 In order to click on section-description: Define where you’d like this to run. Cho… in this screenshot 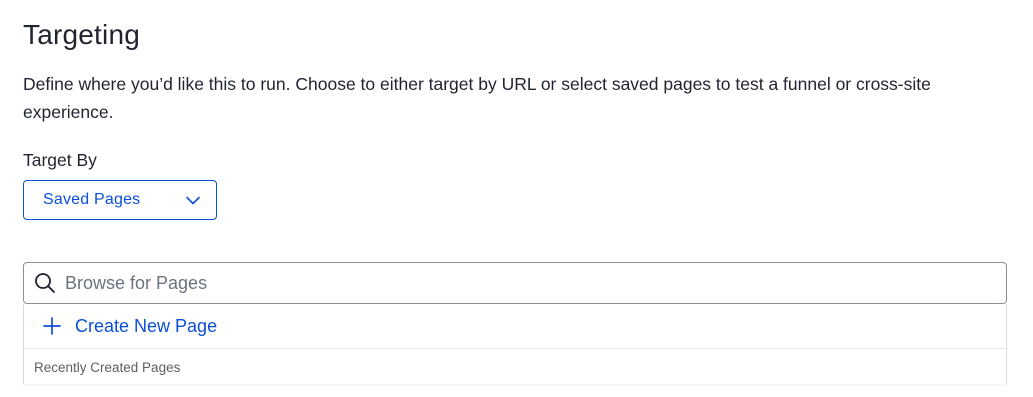, I will do `click(477, 98)`.